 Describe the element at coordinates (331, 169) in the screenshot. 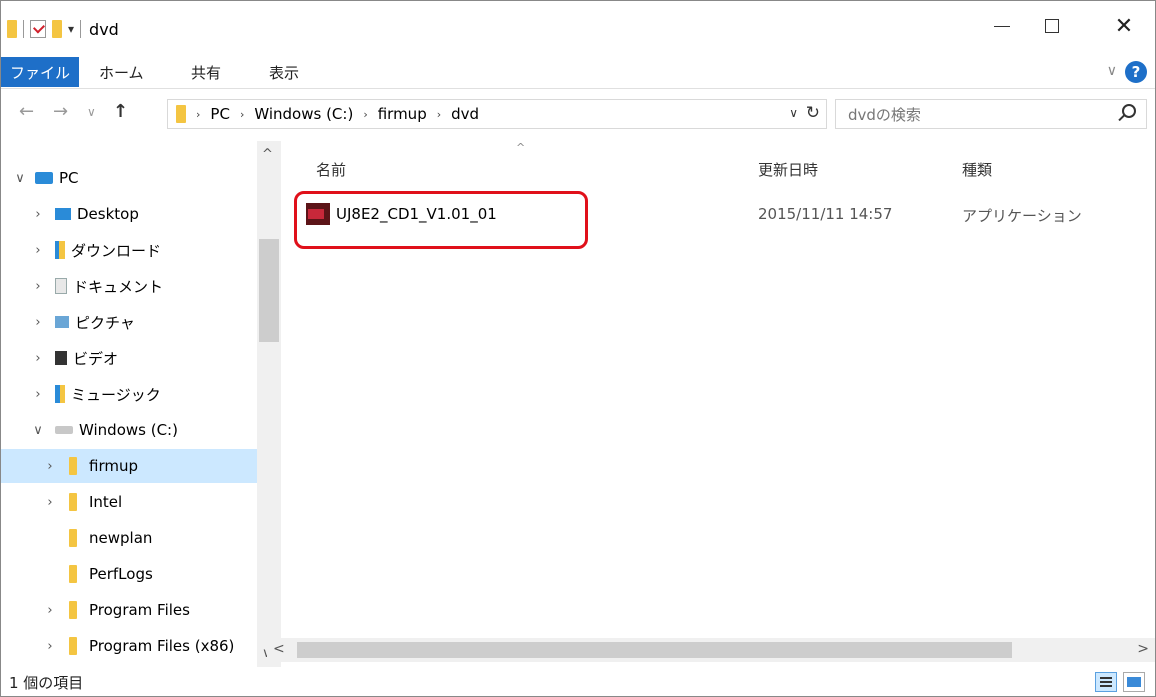

I see `column-header-name: 名前` at that location.